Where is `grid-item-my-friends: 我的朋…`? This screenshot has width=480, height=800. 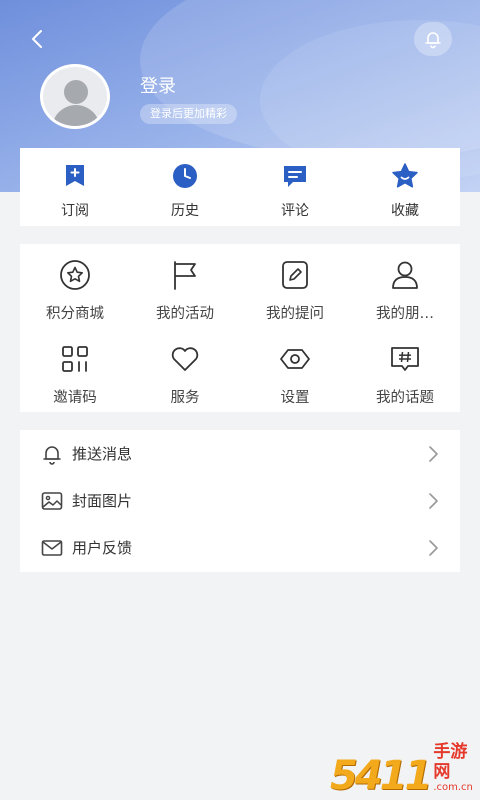 grid-item-my-friends: 我的朋… is located at coordinates (405, 288).